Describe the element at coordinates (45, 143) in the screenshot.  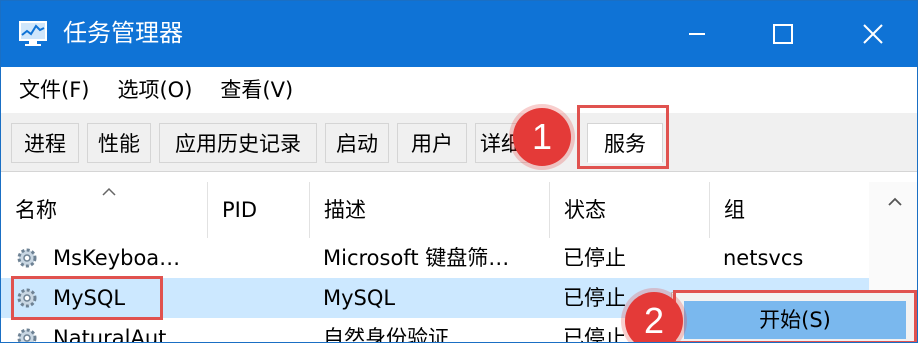
I see `tab-processes: 进程` at that location.